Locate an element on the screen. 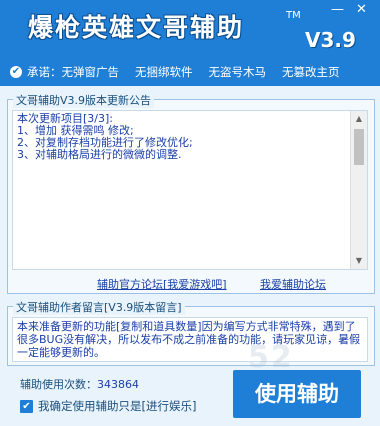  promise-item: 无盗号木马 is located at coordinates (237, 72).